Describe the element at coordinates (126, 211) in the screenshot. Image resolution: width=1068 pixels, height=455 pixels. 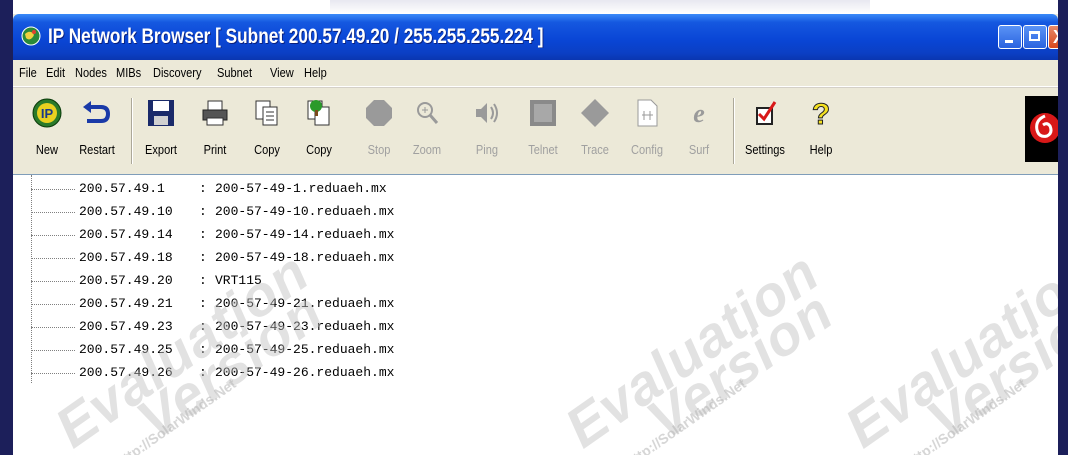
I see `node-ip: 200.57.49.10` at that location.